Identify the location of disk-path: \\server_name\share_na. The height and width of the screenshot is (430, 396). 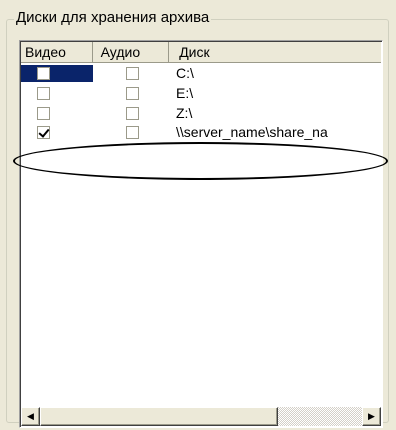
(252, 132).